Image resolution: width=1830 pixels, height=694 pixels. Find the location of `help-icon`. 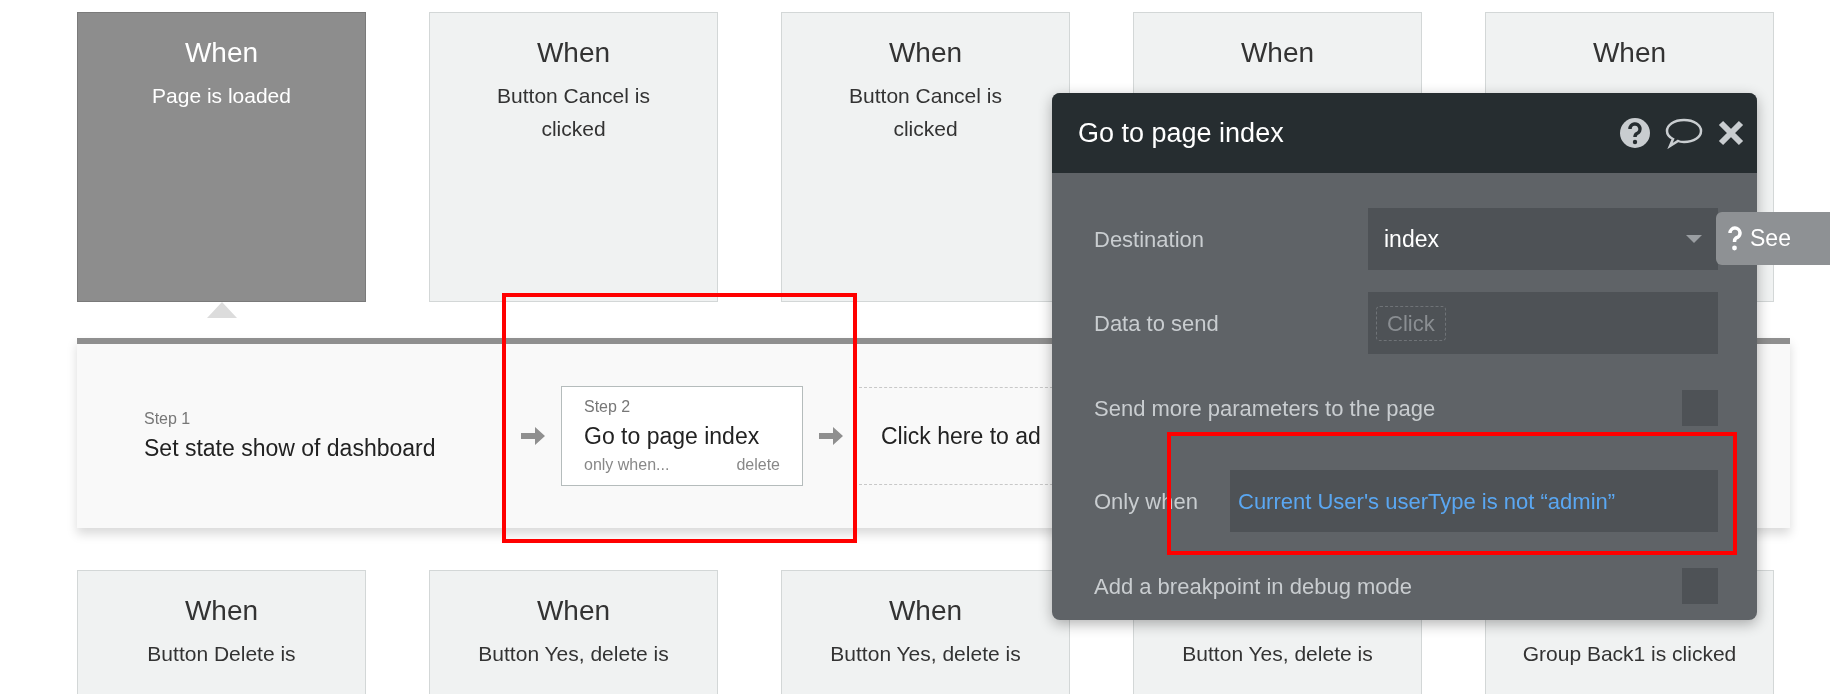

help-icon is located at coordinates (1635, 133).